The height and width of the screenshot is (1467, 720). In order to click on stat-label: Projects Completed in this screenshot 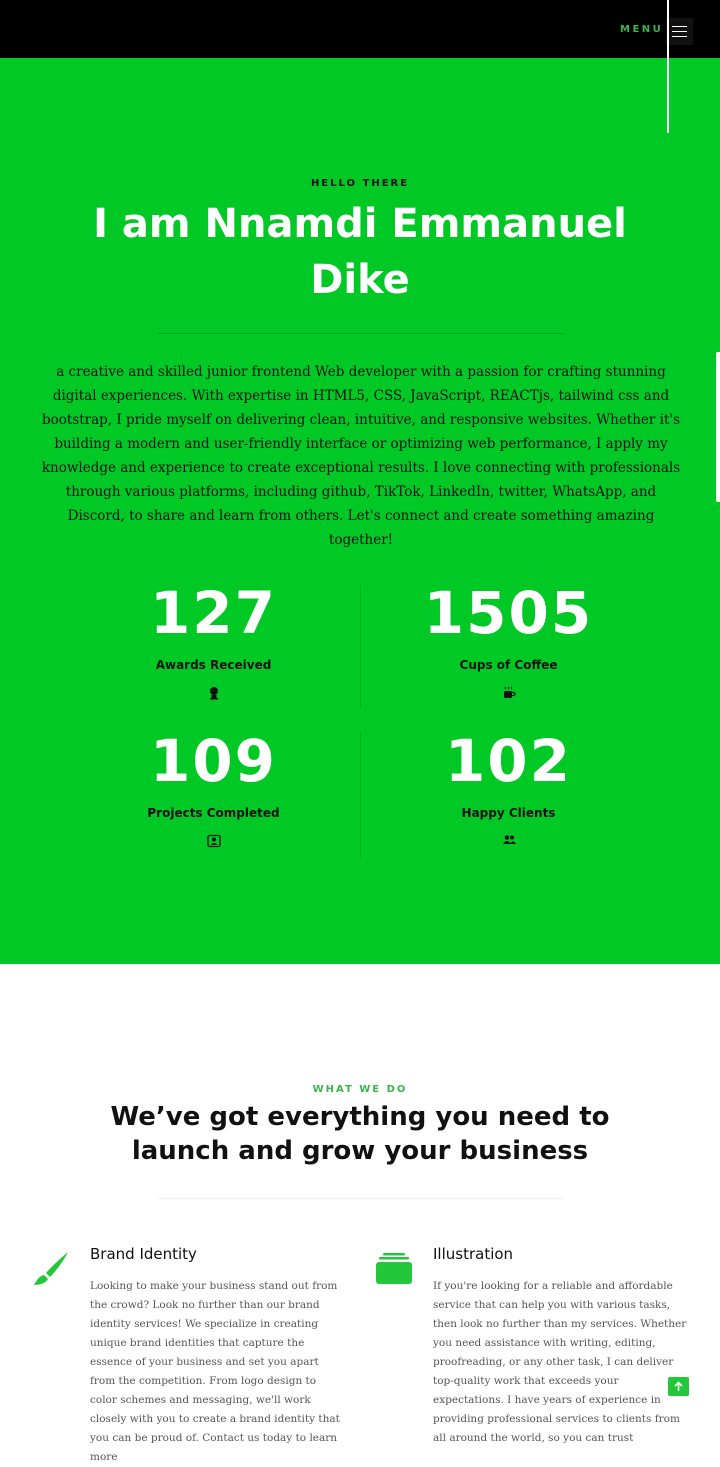, I will do `click(213, 813)`.